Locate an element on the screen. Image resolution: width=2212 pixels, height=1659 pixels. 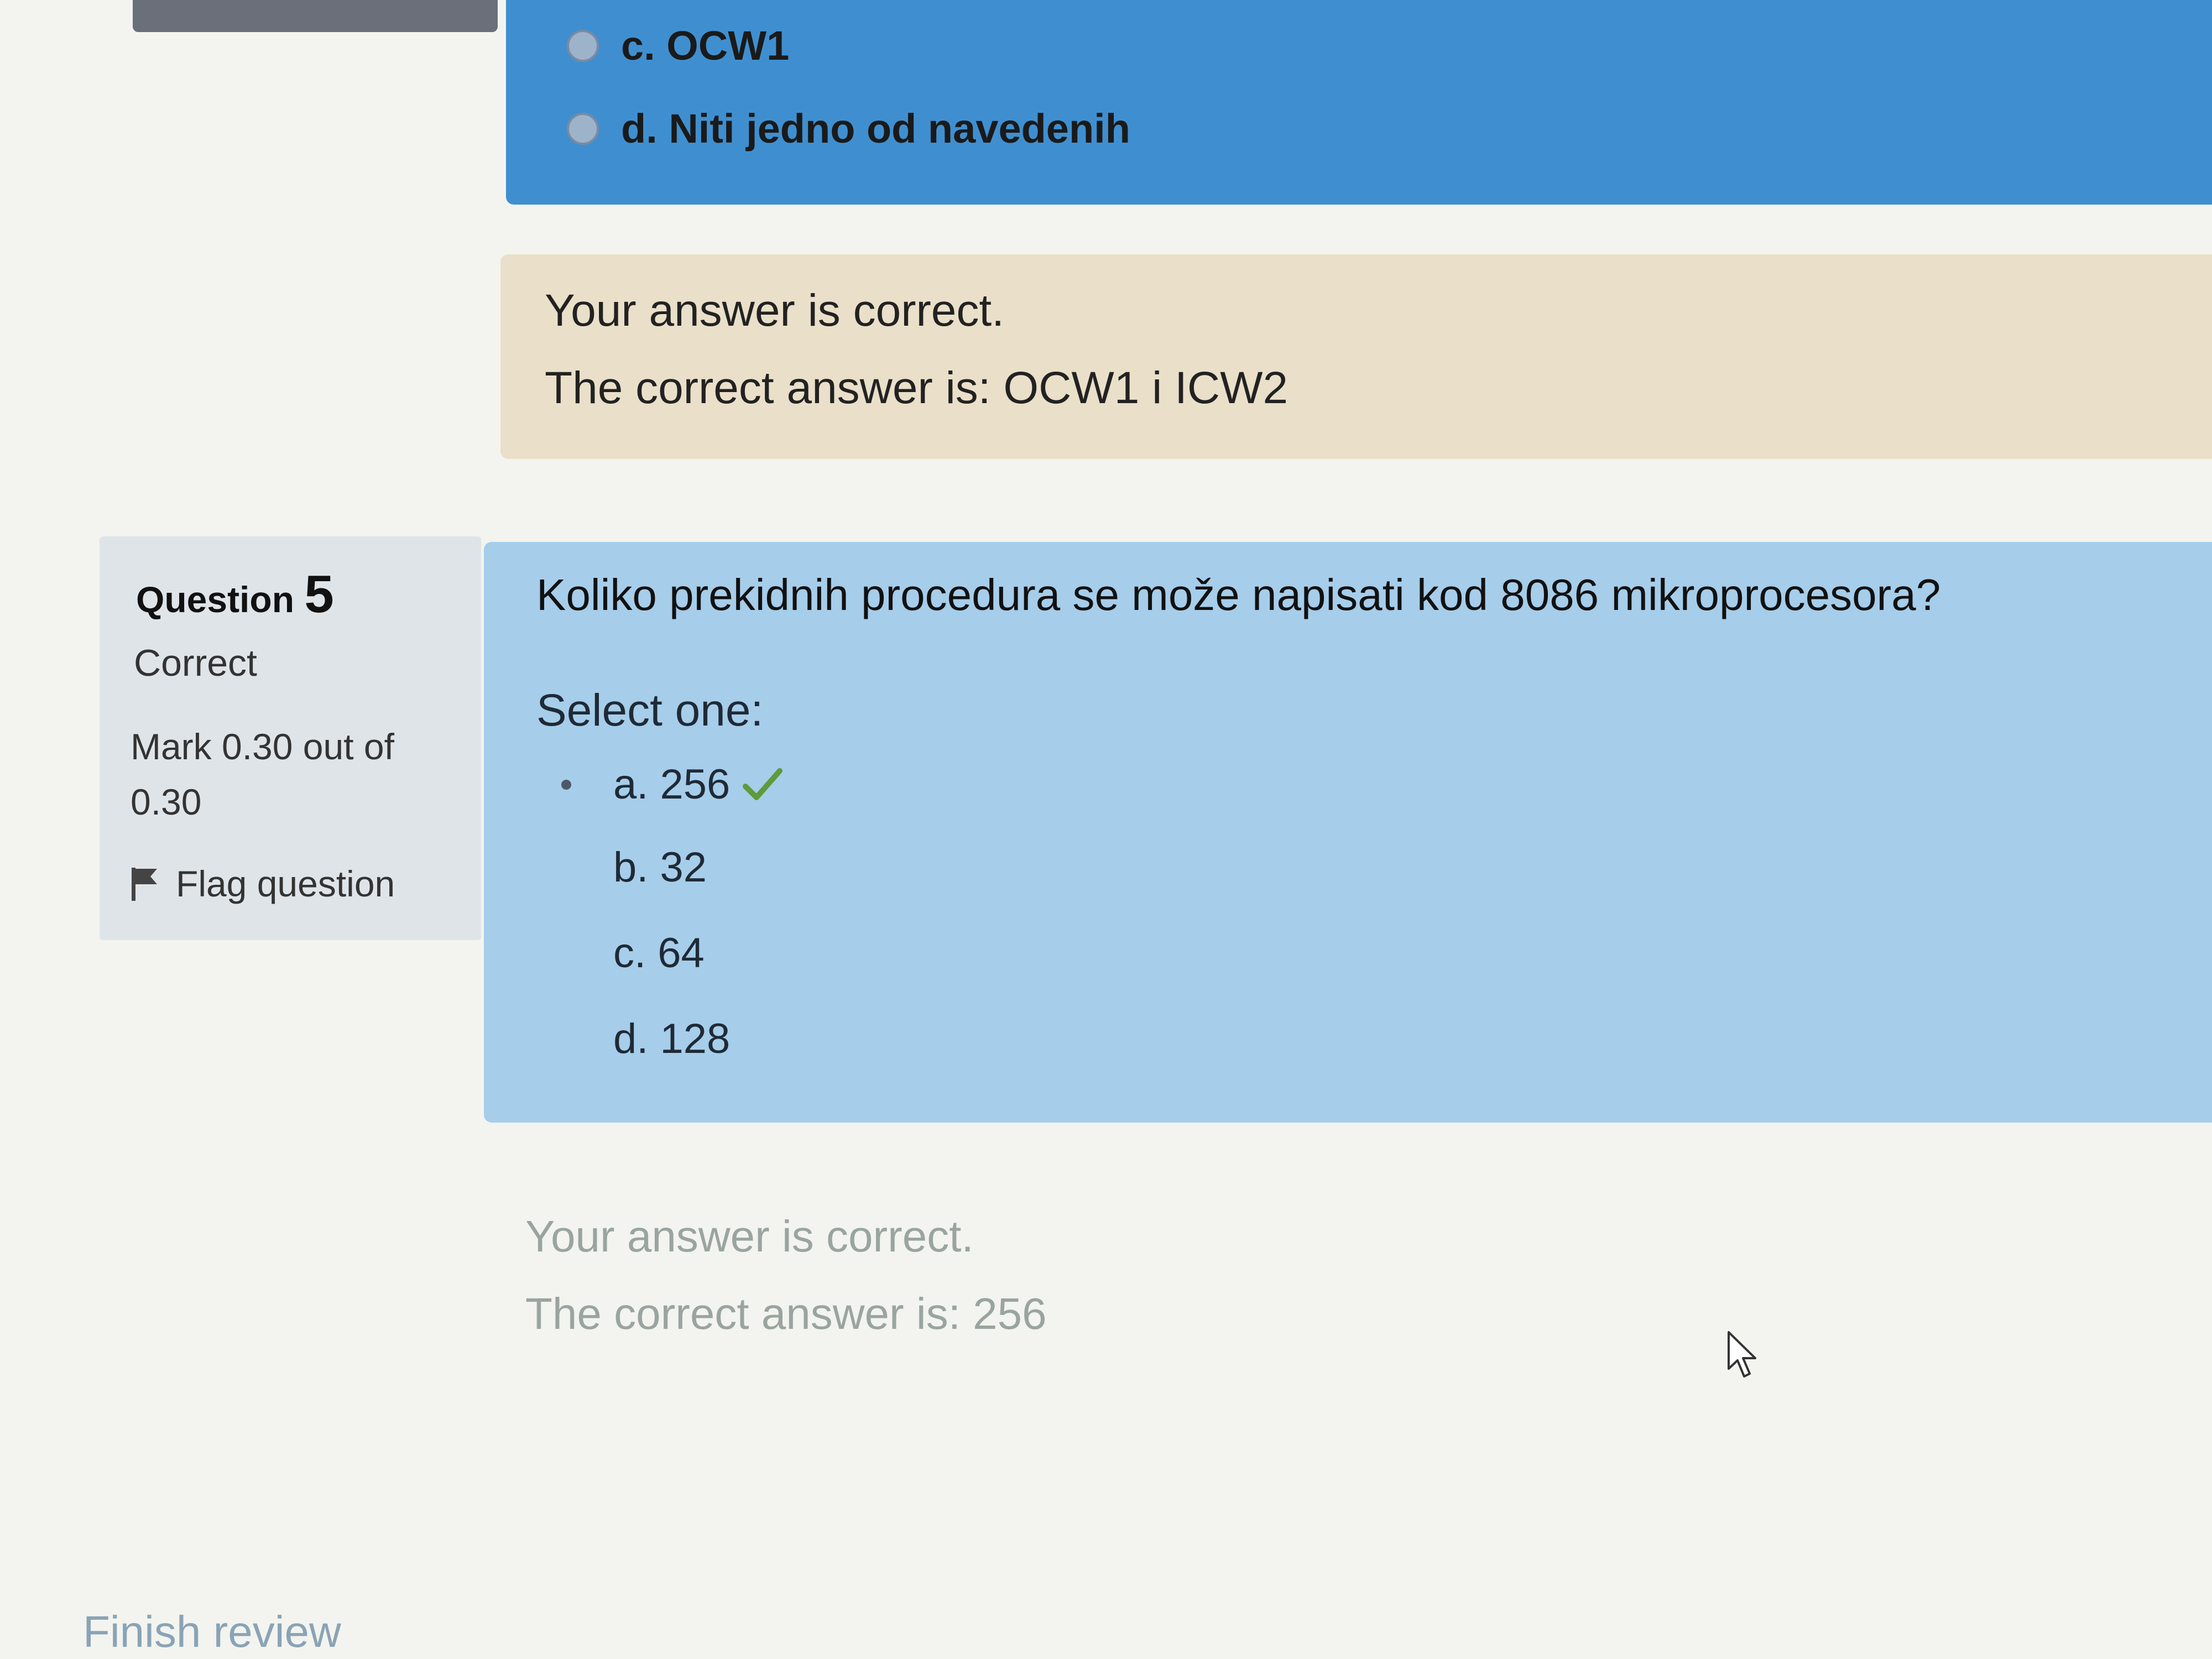
previous-info-panel is located at coordinates (316, 16).